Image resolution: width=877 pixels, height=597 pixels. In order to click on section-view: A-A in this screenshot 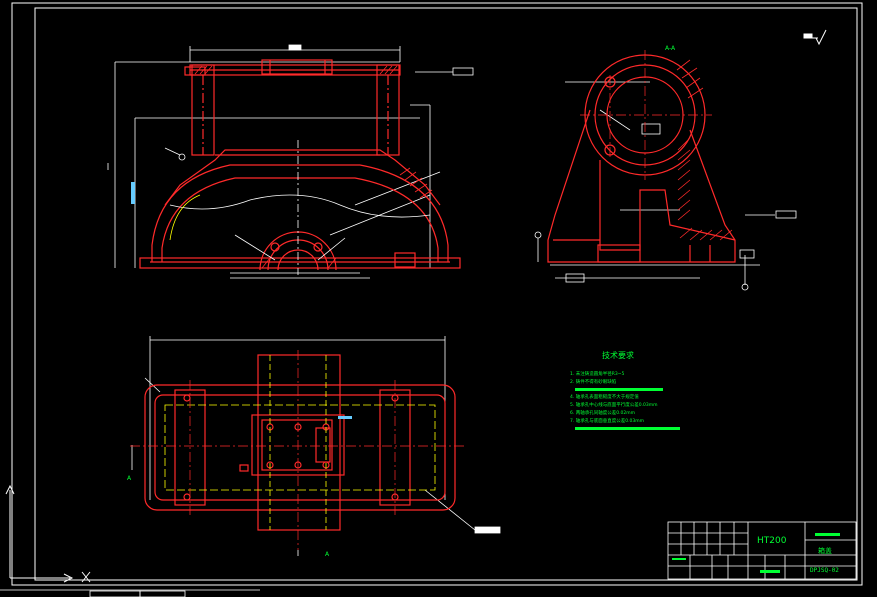, I will do `click(665, 168)`.